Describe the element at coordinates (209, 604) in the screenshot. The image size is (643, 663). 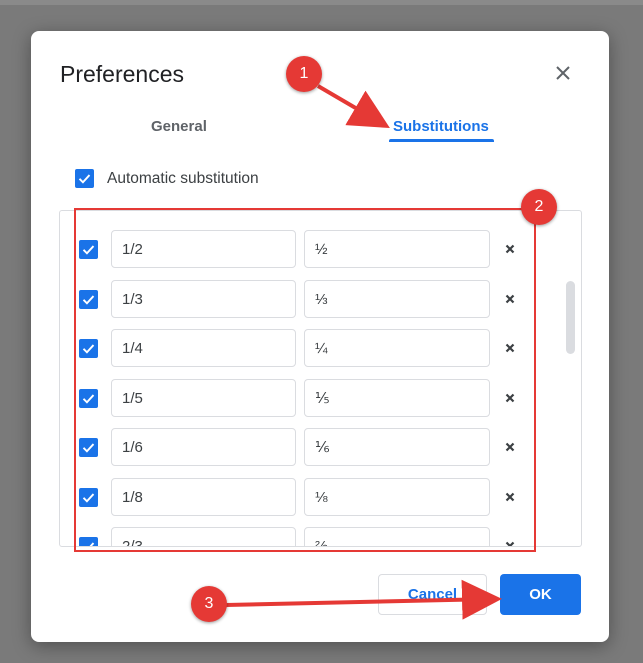
I see `annotation-badge-3: 3` at that location.